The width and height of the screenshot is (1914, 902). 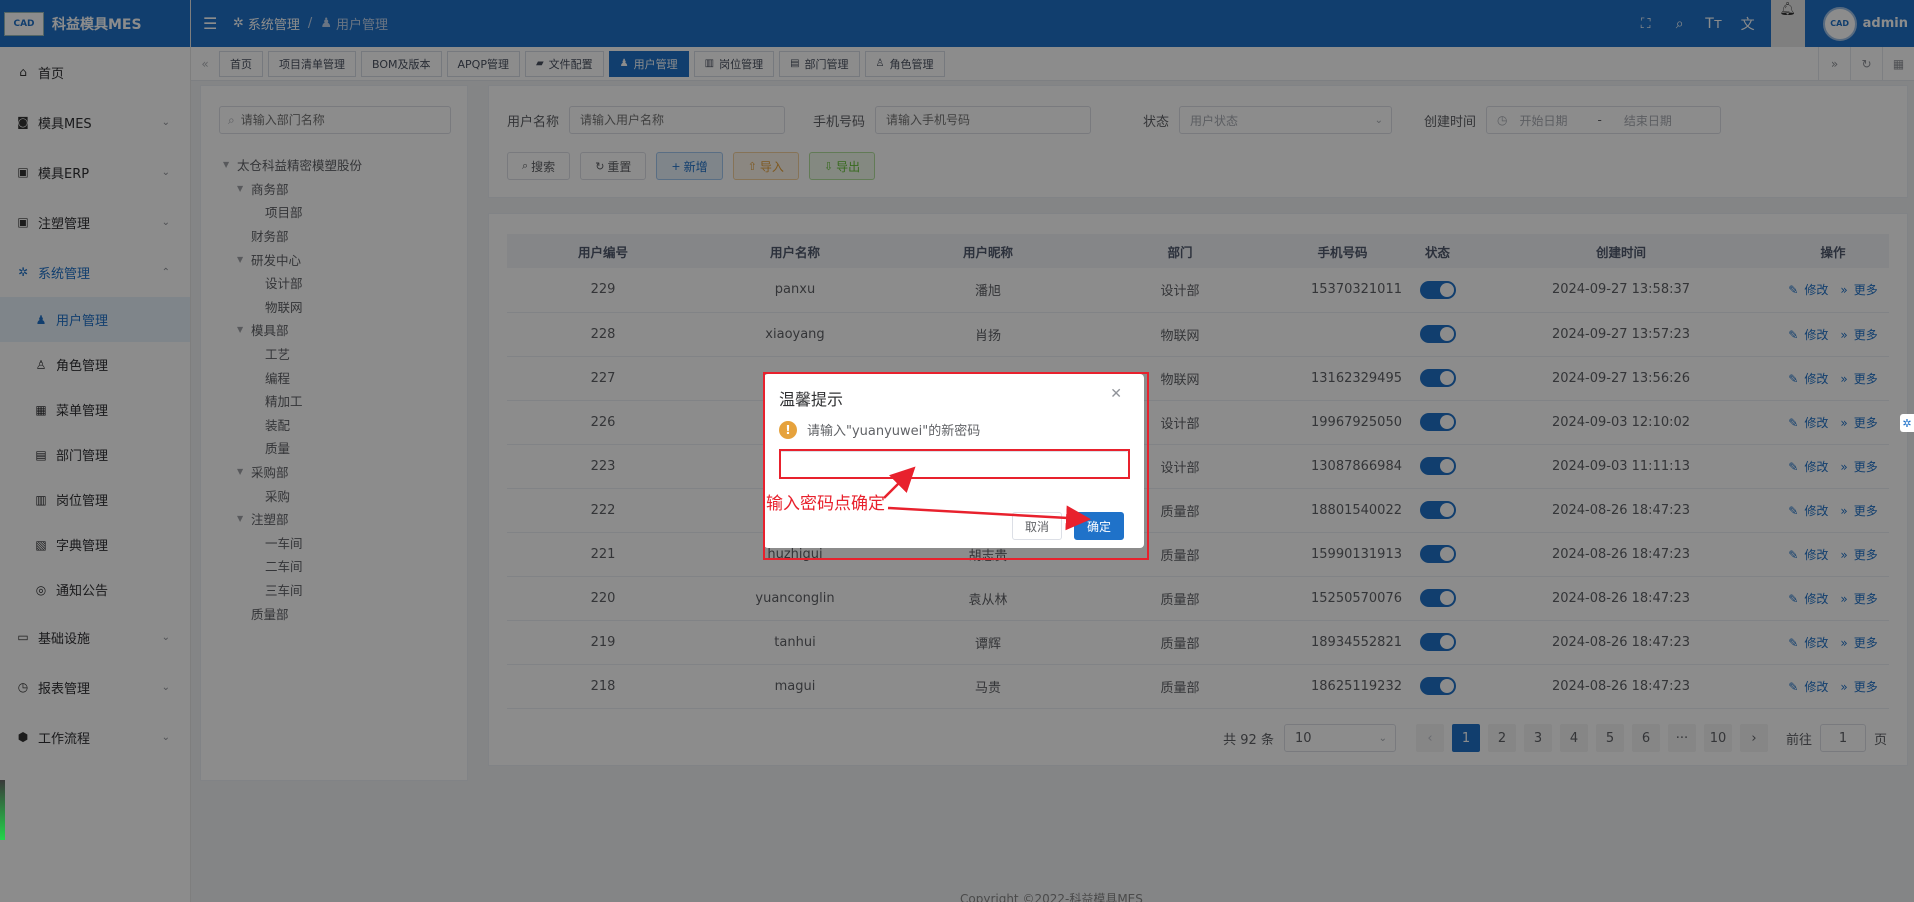 I want to click on settings-gear-icon: ✲, so click(x=1907, y=423).